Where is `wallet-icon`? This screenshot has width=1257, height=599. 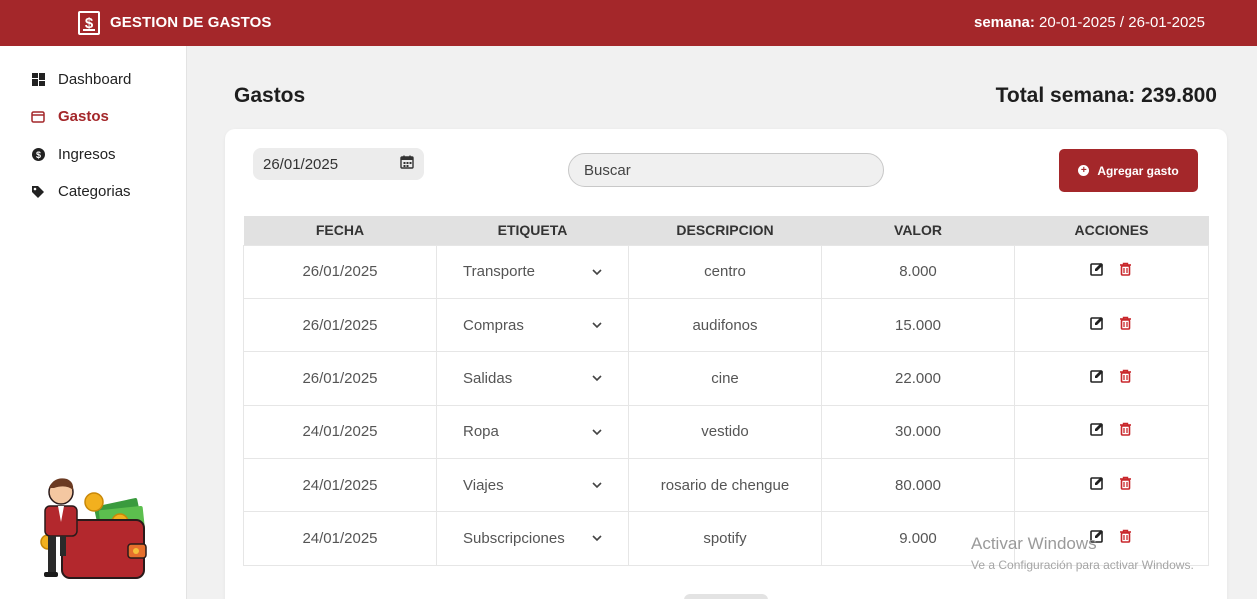
wallet-icon is located at coordinates (38, 117).